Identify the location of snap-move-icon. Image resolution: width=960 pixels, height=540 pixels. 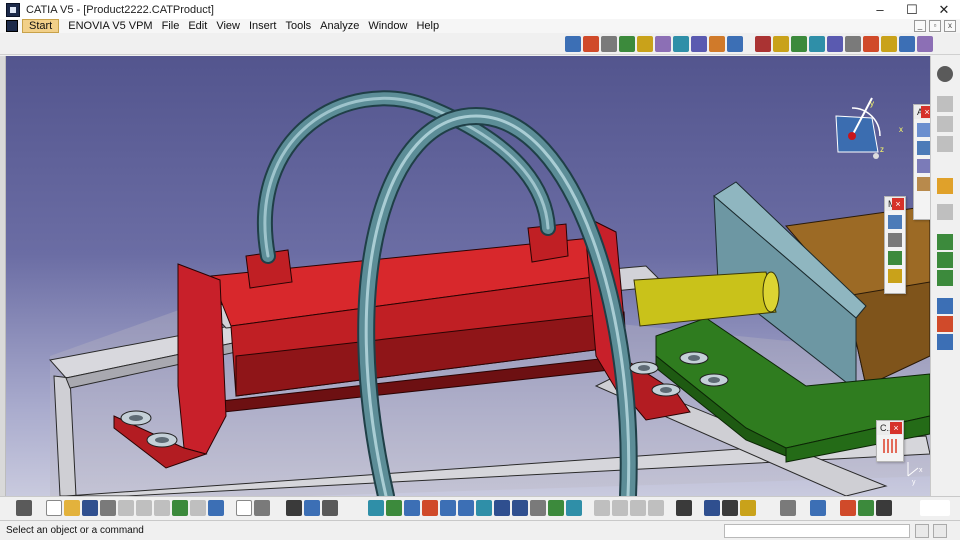
(895, 276).